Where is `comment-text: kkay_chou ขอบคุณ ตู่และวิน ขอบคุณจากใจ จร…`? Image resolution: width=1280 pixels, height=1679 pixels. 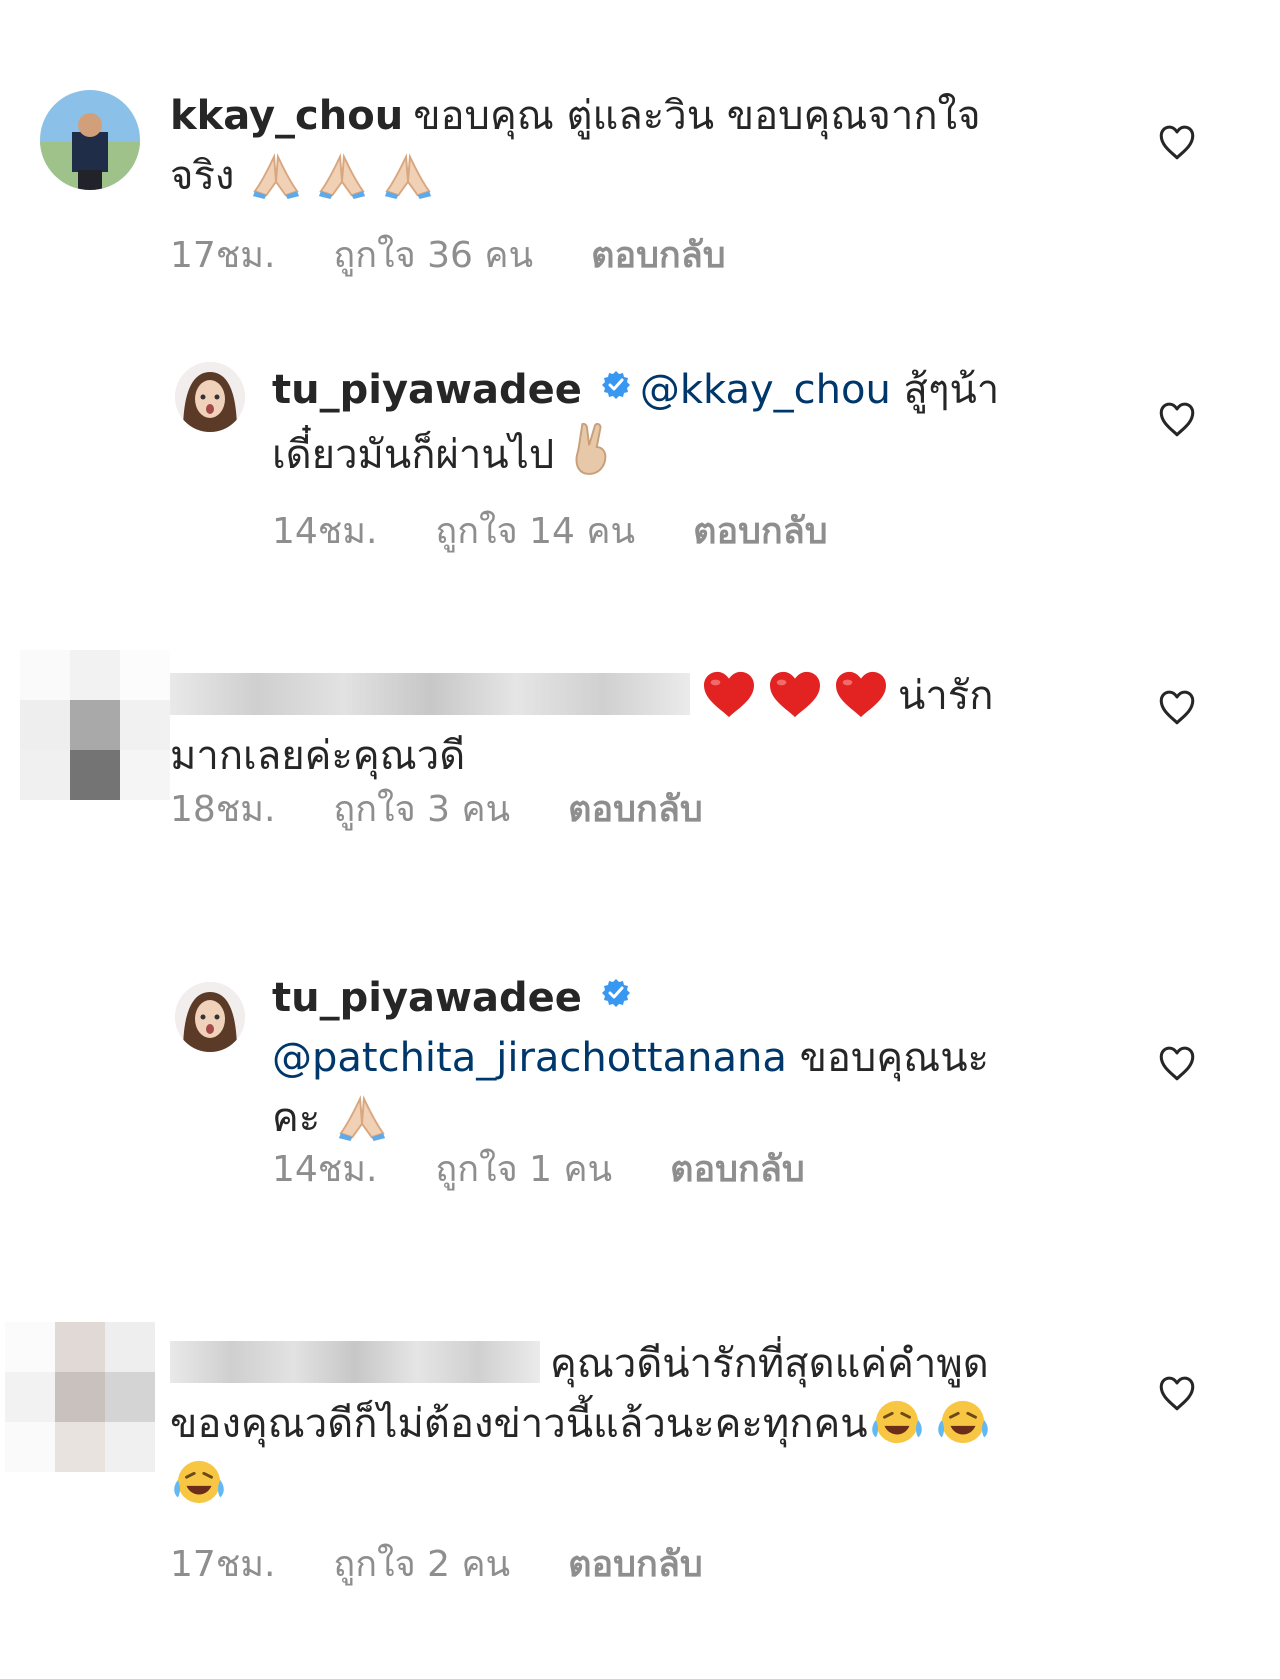 comment-text: kkay_chou ขอบคุณ ตู่และวิน ขอบคุณจากใจ จร… is located at coordinates (600, 146).